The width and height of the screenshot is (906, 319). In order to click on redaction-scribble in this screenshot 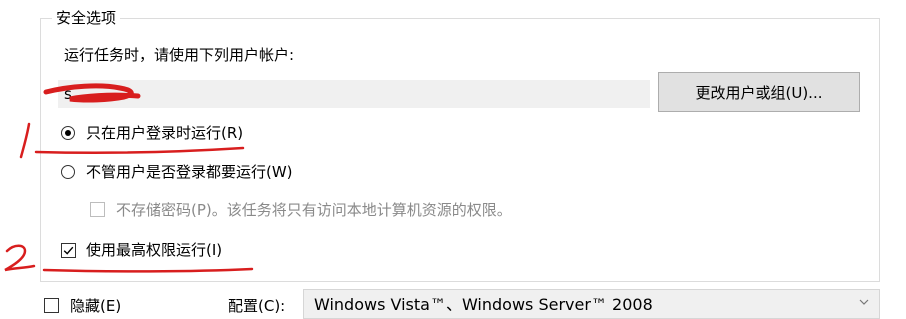, I will do `click(92, 93)`.